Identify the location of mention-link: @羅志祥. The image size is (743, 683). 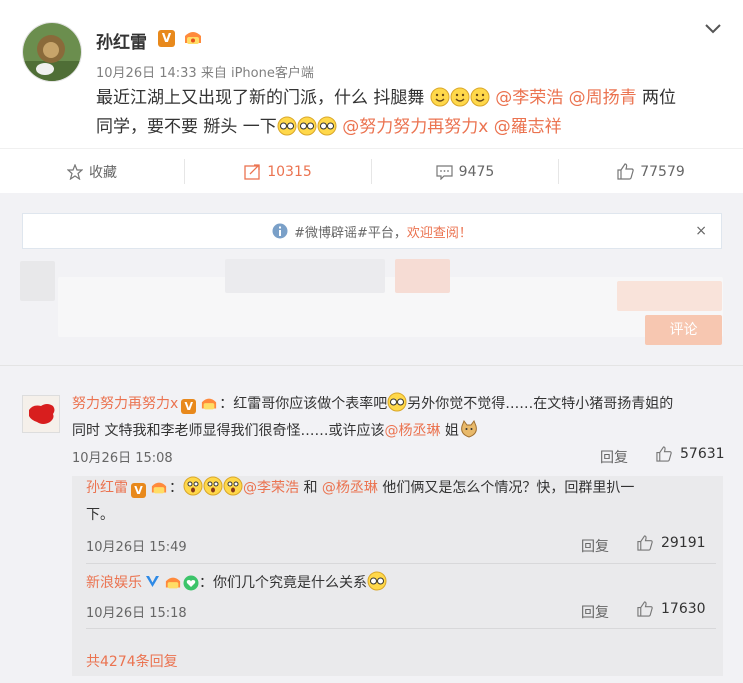
(528, 127).